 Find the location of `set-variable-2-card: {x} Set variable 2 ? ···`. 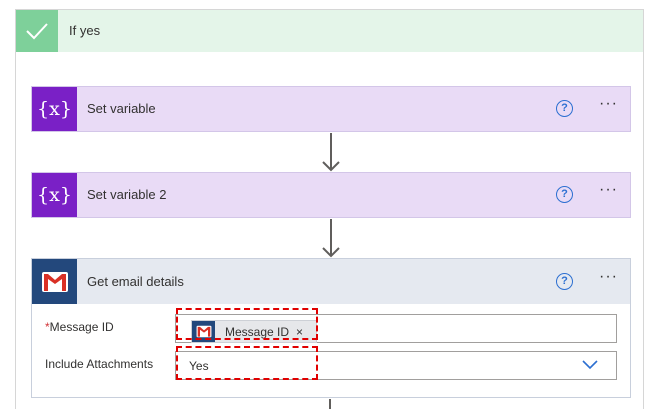

set-variable-2-card: {x} Set variable 2 ? ··· is located at coordinates (331, 195).